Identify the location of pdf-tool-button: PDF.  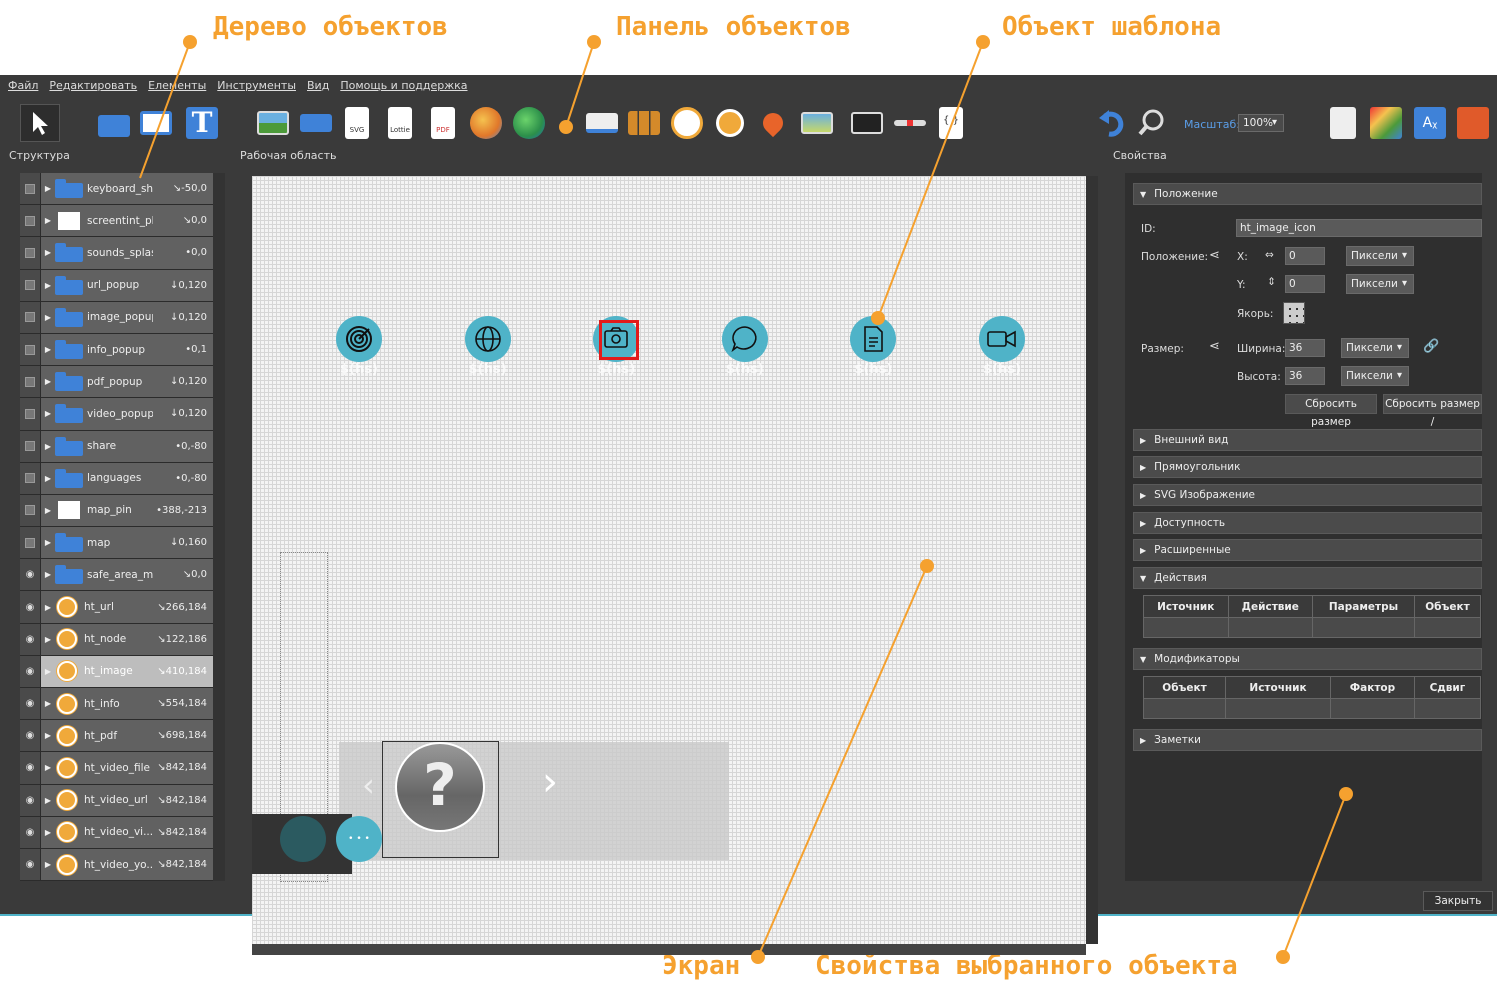
(443, 123).